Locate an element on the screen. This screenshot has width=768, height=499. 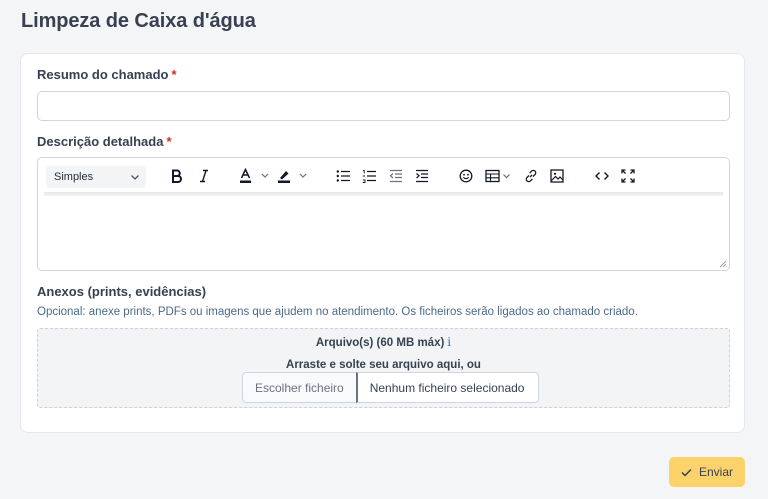
indent-button is located at coordinates (422, 176).